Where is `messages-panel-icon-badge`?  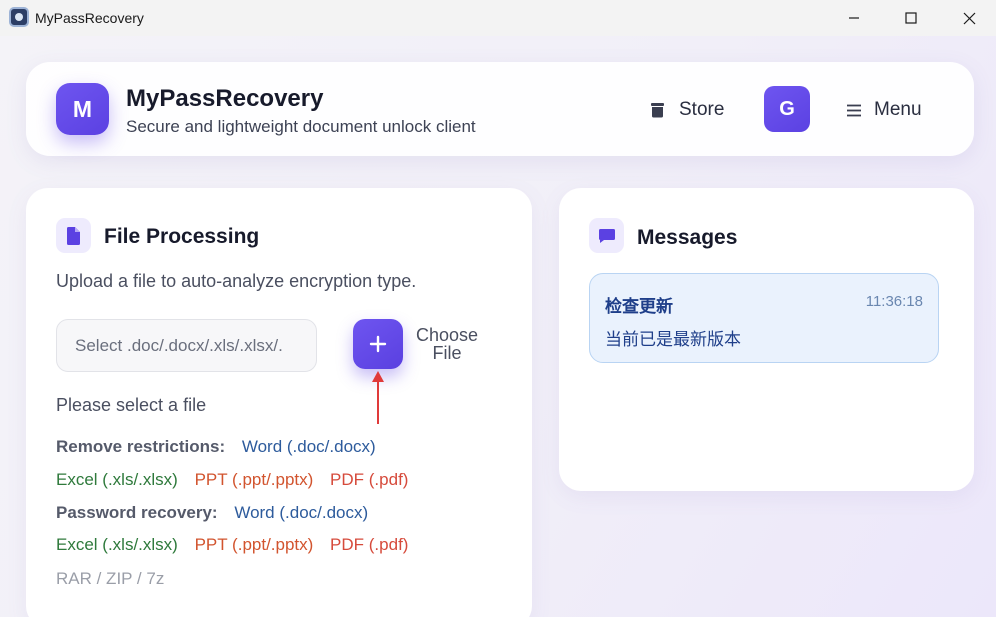 messages-panel-icon-badge is located at coordinates (606, 235).